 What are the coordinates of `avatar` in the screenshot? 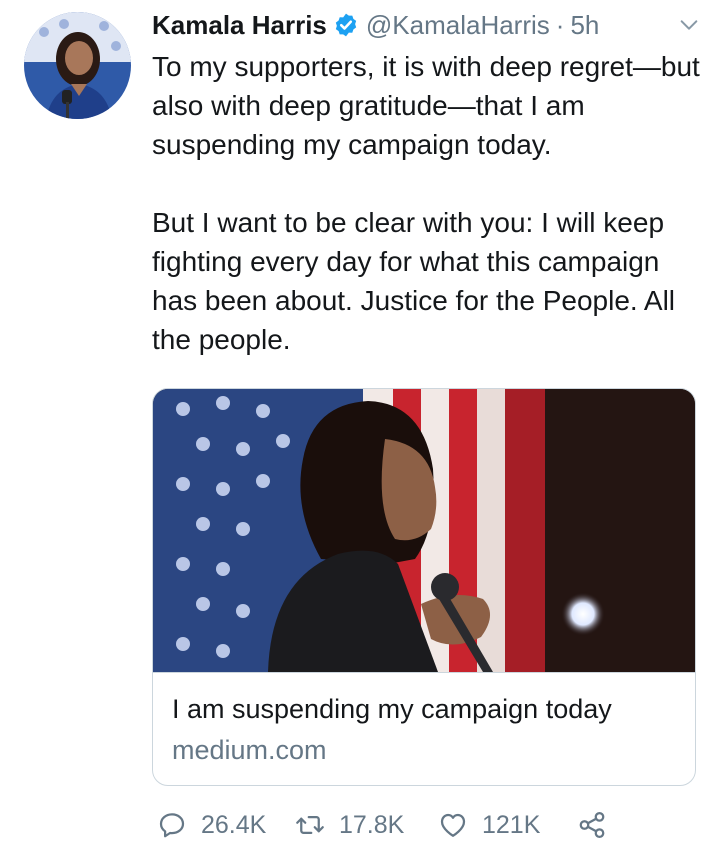 It's located at (77, 65).